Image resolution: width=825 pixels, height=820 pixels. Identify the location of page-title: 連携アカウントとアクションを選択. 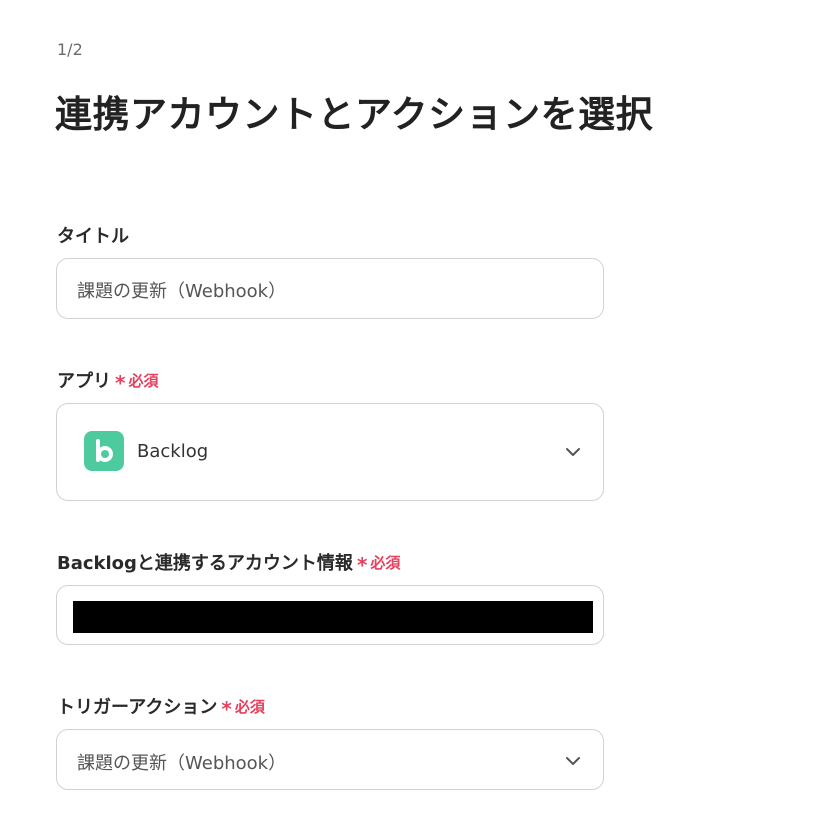
(354, 114).